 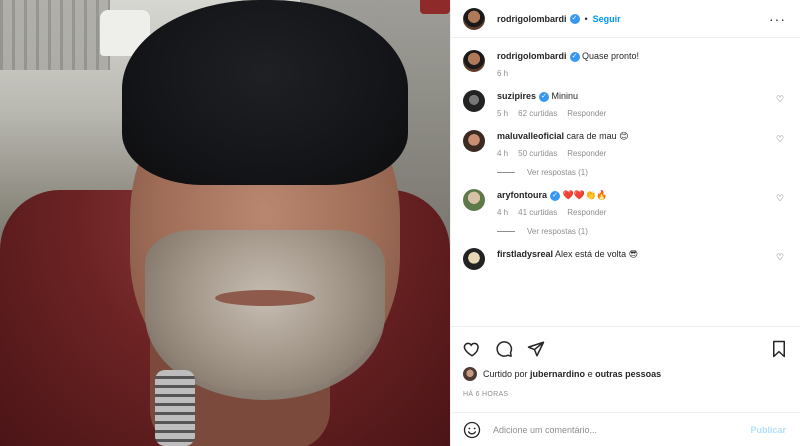 I want to click on share-icon, so click(x=536, y=349).